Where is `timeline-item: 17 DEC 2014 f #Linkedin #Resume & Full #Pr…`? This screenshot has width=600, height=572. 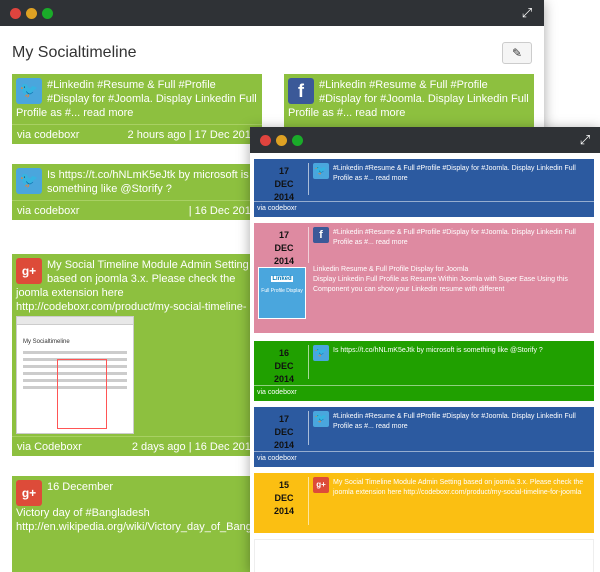
timeline-item: 17 DEC 2014 f #Linkedin #Resume & Full #Pr… is located at coordinates (424, 278).